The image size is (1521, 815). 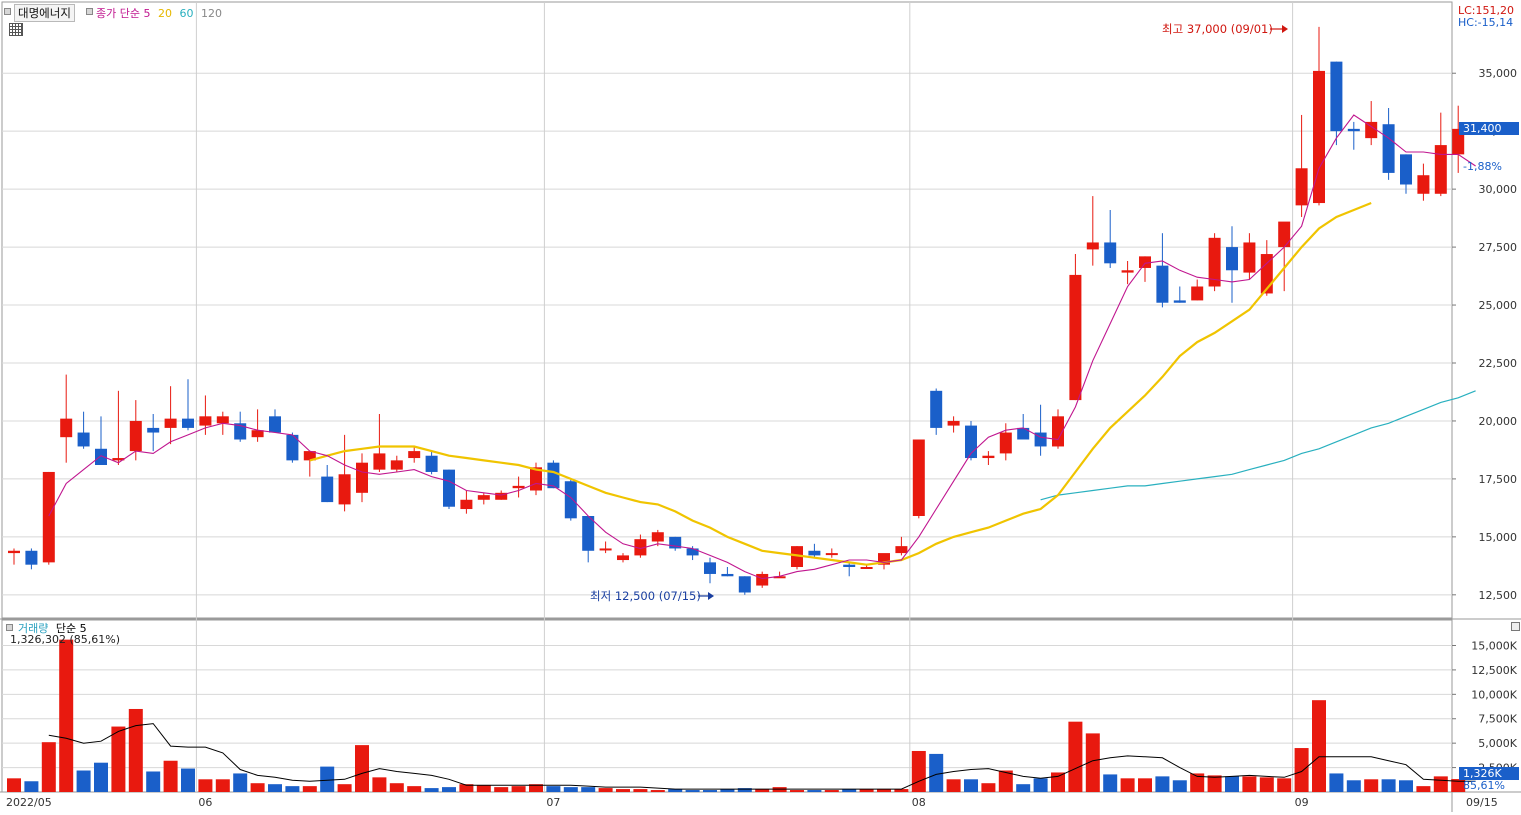 I want to click on low-arrow-icon, so click(x=711, y=596).